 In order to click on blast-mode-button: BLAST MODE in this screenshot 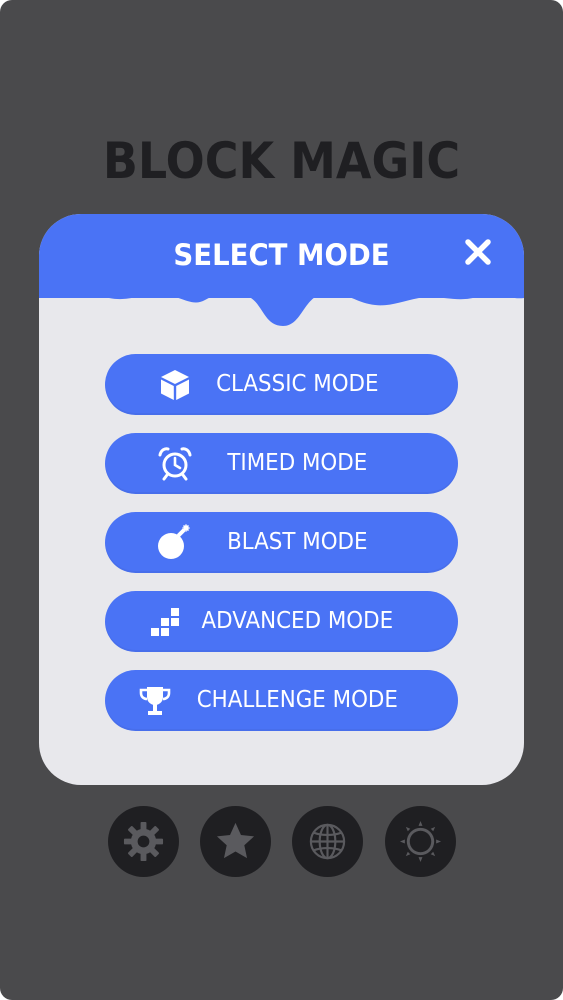, I will do `click(281, 542)`.